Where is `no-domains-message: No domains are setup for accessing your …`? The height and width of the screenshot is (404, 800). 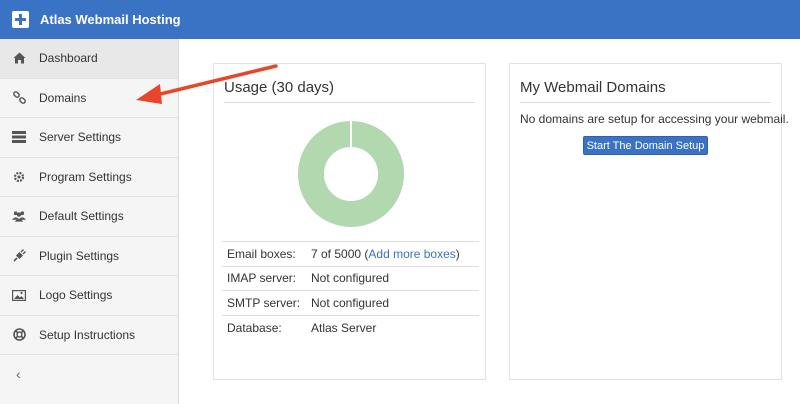
no-domains-message: No domains are setup for accessing your … is located at coordinates (654, 119).